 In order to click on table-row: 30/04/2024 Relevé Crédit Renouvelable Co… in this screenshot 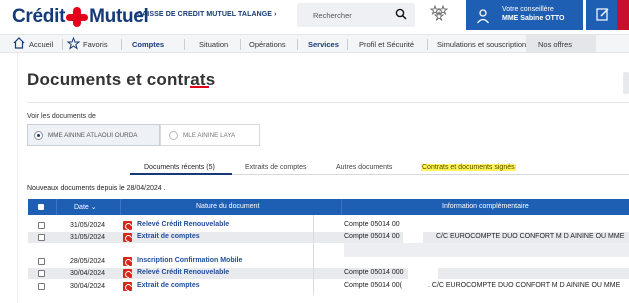, I will do `click(328, 273)`.